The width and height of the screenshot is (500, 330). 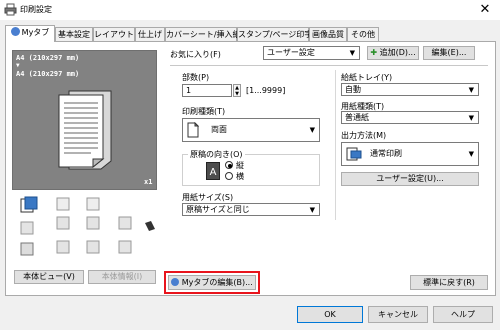 I want to click on copies-range: [1...9999], so click(x=266, y=90).